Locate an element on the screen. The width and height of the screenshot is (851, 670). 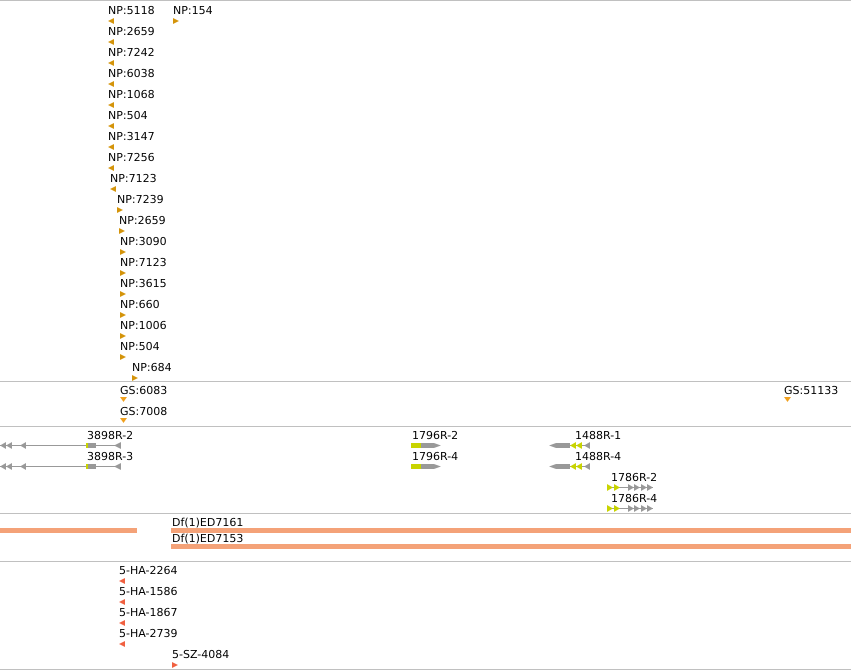
feature-label: NP:3615 is located at coordinates (143, 283).